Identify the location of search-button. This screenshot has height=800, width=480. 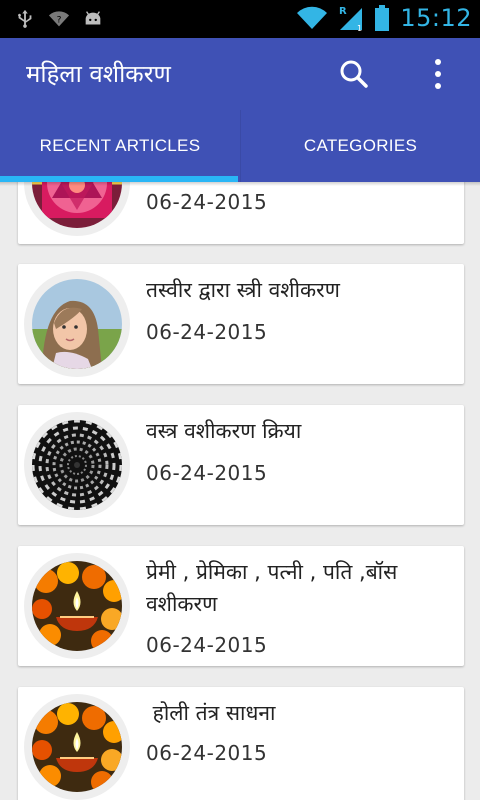
(354, 74).